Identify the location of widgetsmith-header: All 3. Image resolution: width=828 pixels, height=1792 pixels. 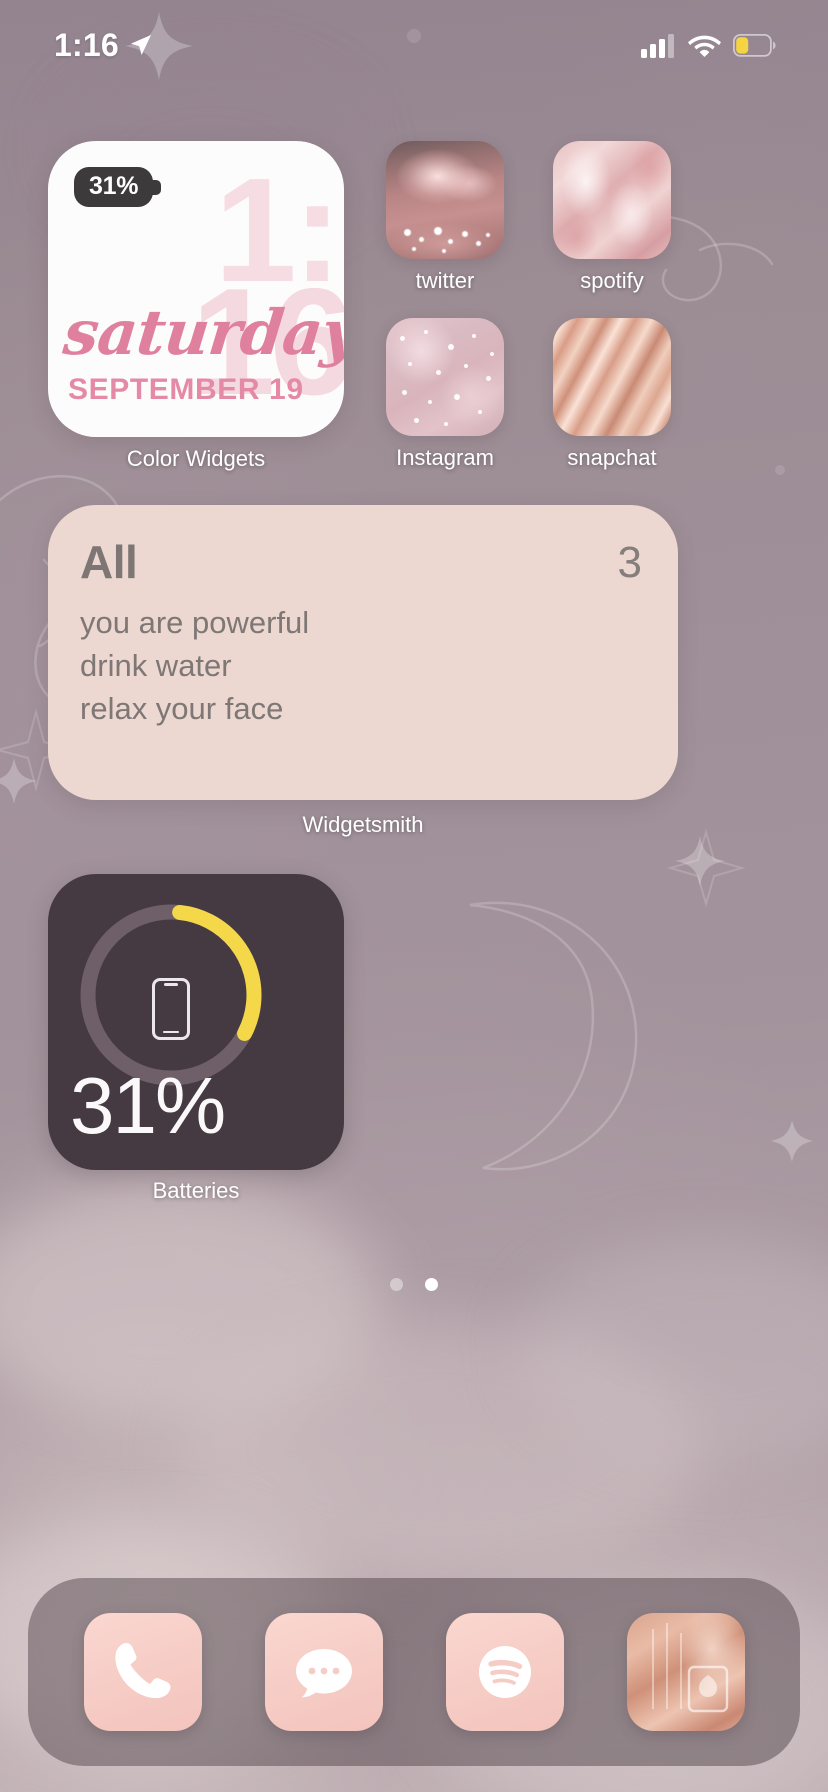
(361, 562).